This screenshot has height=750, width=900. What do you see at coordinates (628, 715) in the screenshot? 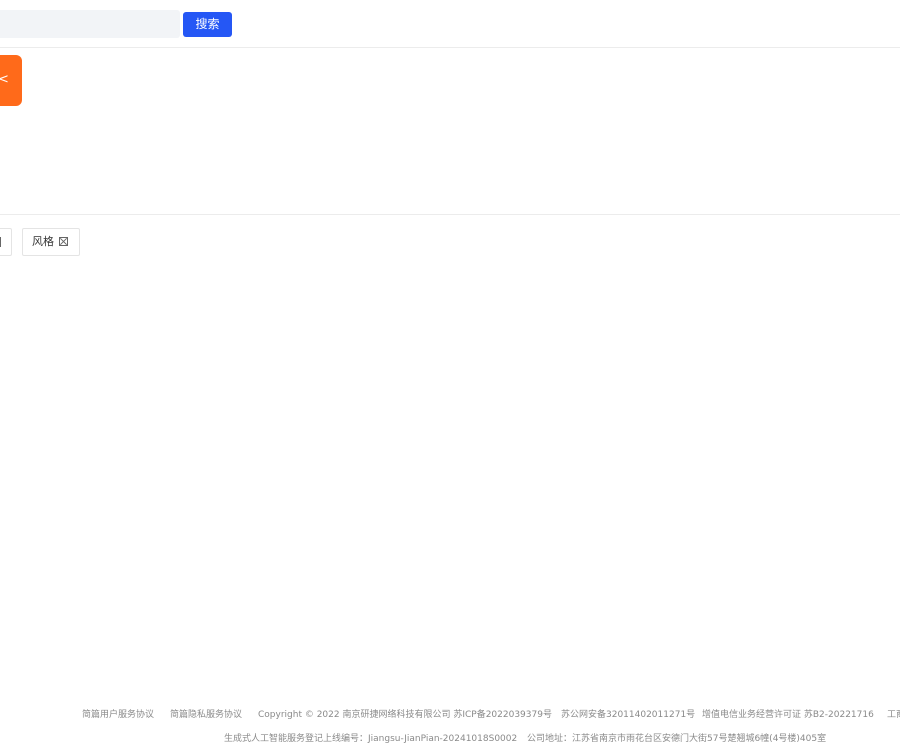
I see `police-record-link: 苏公网安备32011402011271号` at bounding box center [628, 715].